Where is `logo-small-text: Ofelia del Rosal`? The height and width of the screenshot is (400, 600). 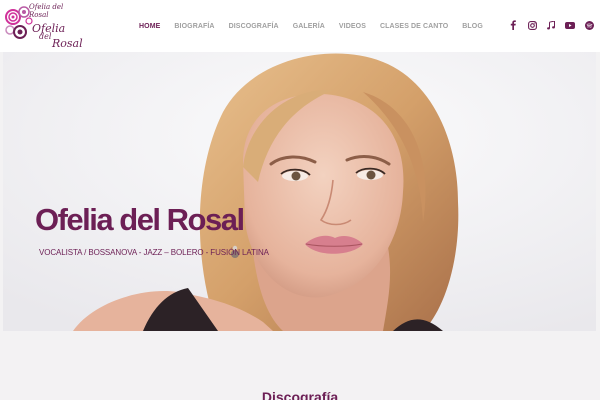
logo-small-text: Ofelia del Rosal is located at coordinates (46, 11).